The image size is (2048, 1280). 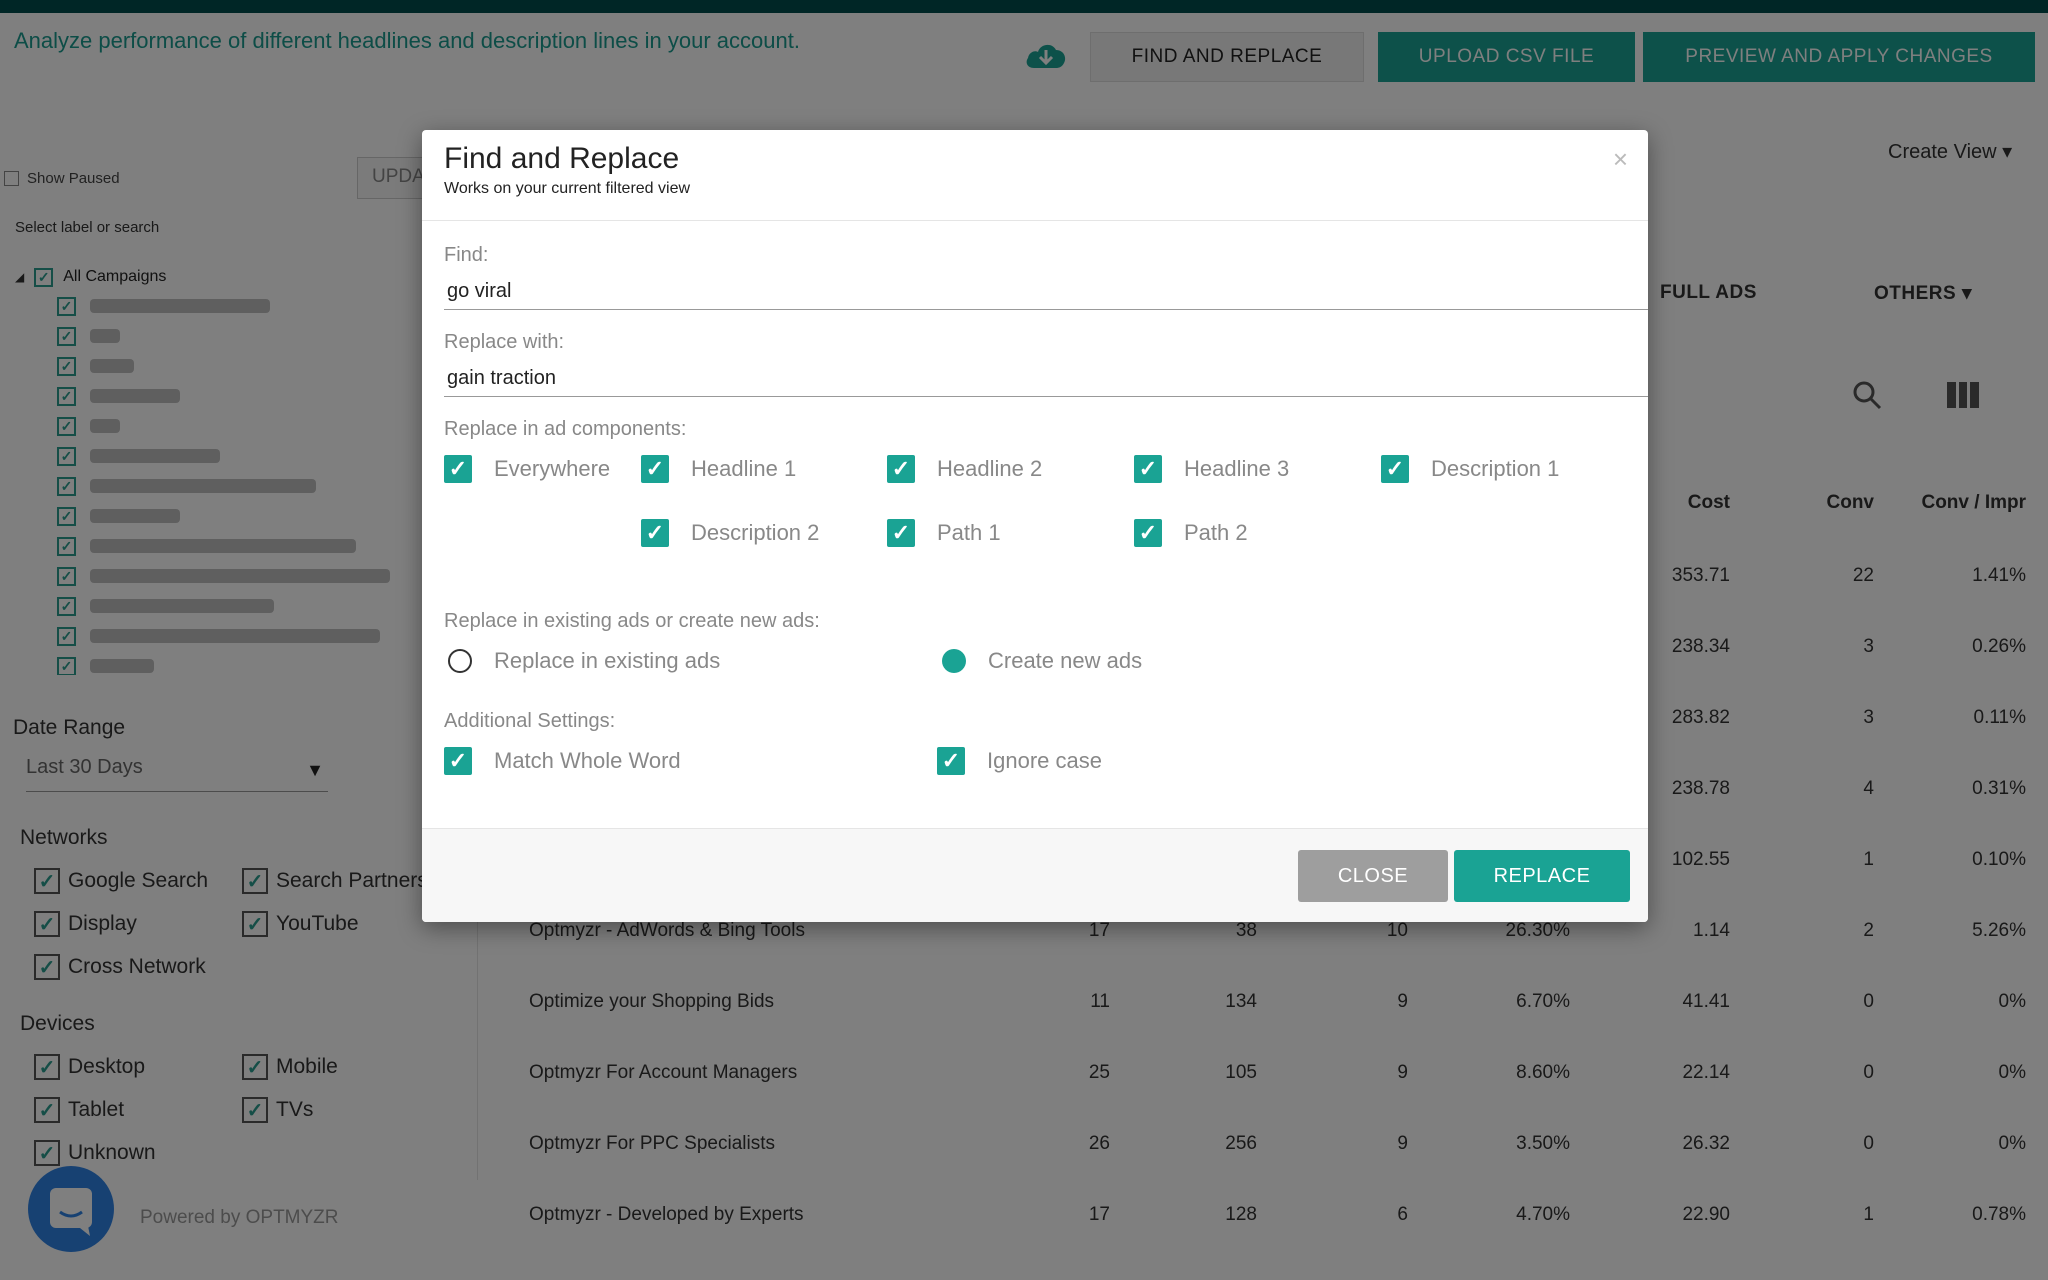 I want to click on component-label: Headline 1, so click(x=744, y=468).